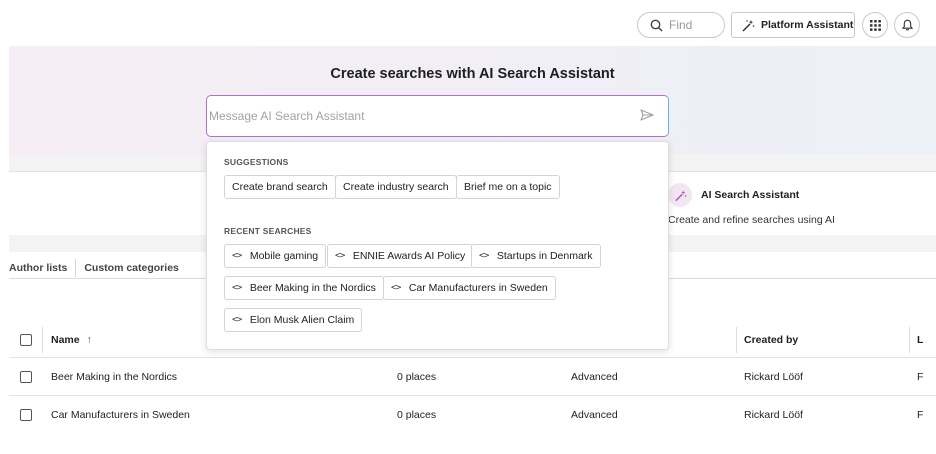 This screenshot has width=936, height=454. Describe the element at coordinates (280, 187) in the screenshot. I see `suggestion-chip: Create brand search` at that location.